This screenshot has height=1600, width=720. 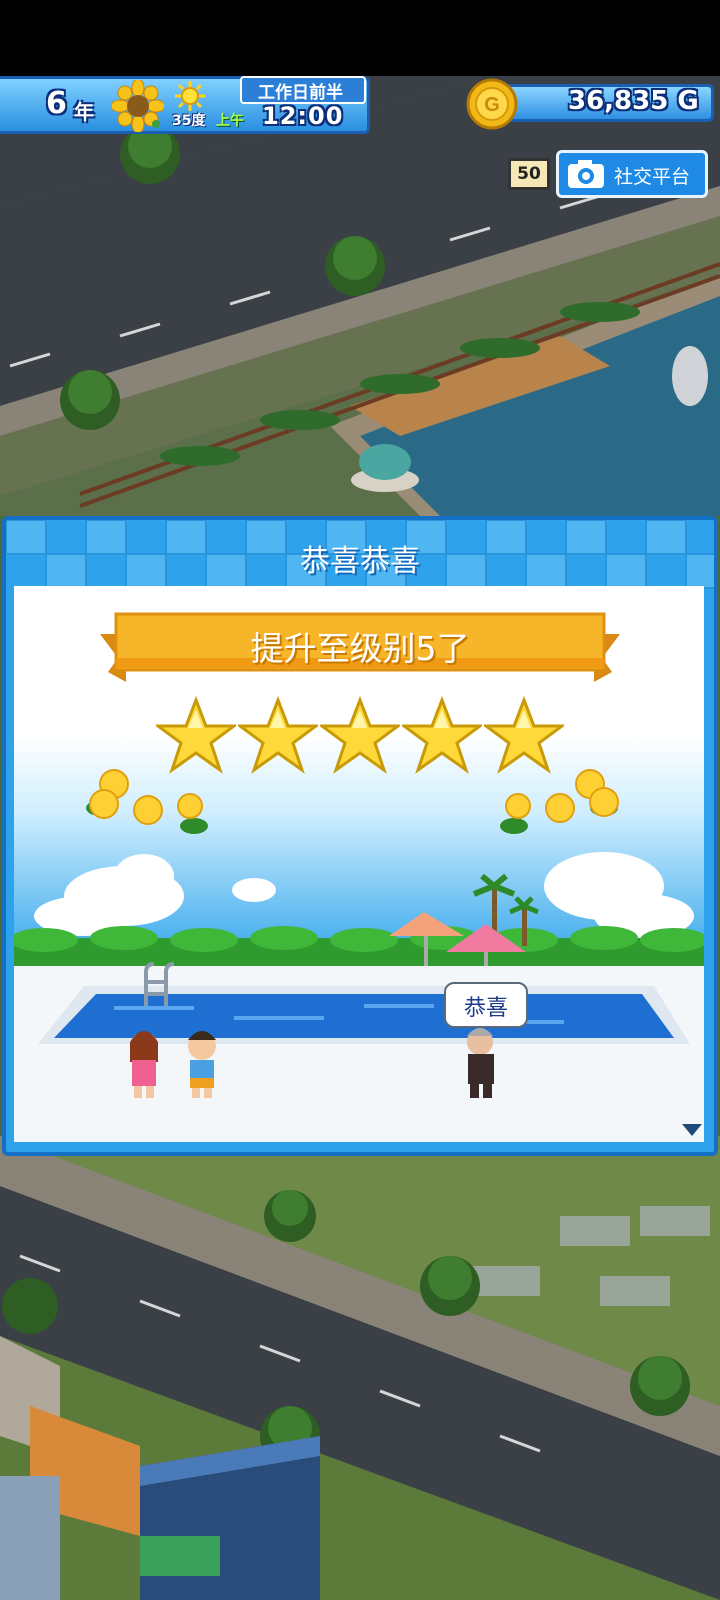 What do you see at coordinates (485, 1008) in the screenshot?
I see `speech-text: 恭喜` at bounding box center [485, 1008].